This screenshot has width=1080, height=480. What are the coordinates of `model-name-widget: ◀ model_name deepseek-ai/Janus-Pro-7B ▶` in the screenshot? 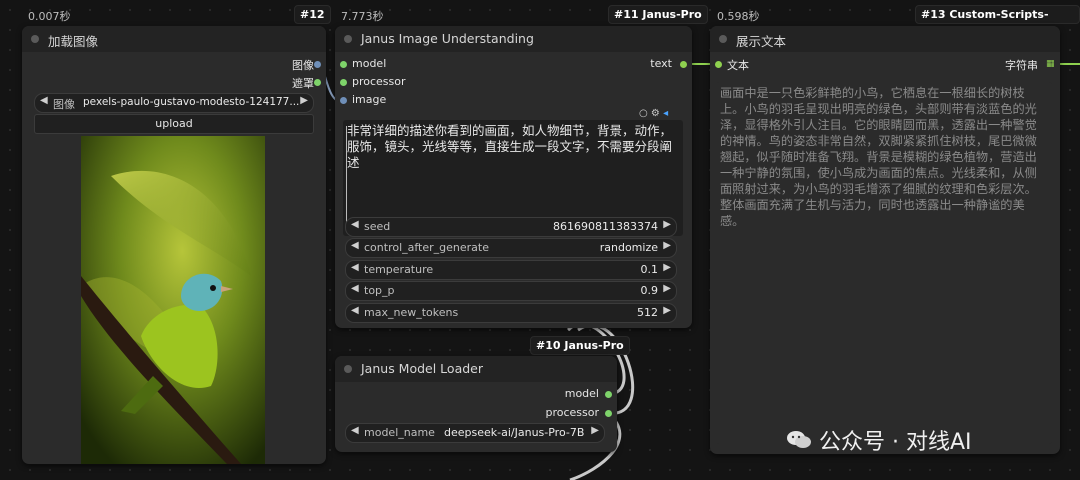 It's located at (475, 433).